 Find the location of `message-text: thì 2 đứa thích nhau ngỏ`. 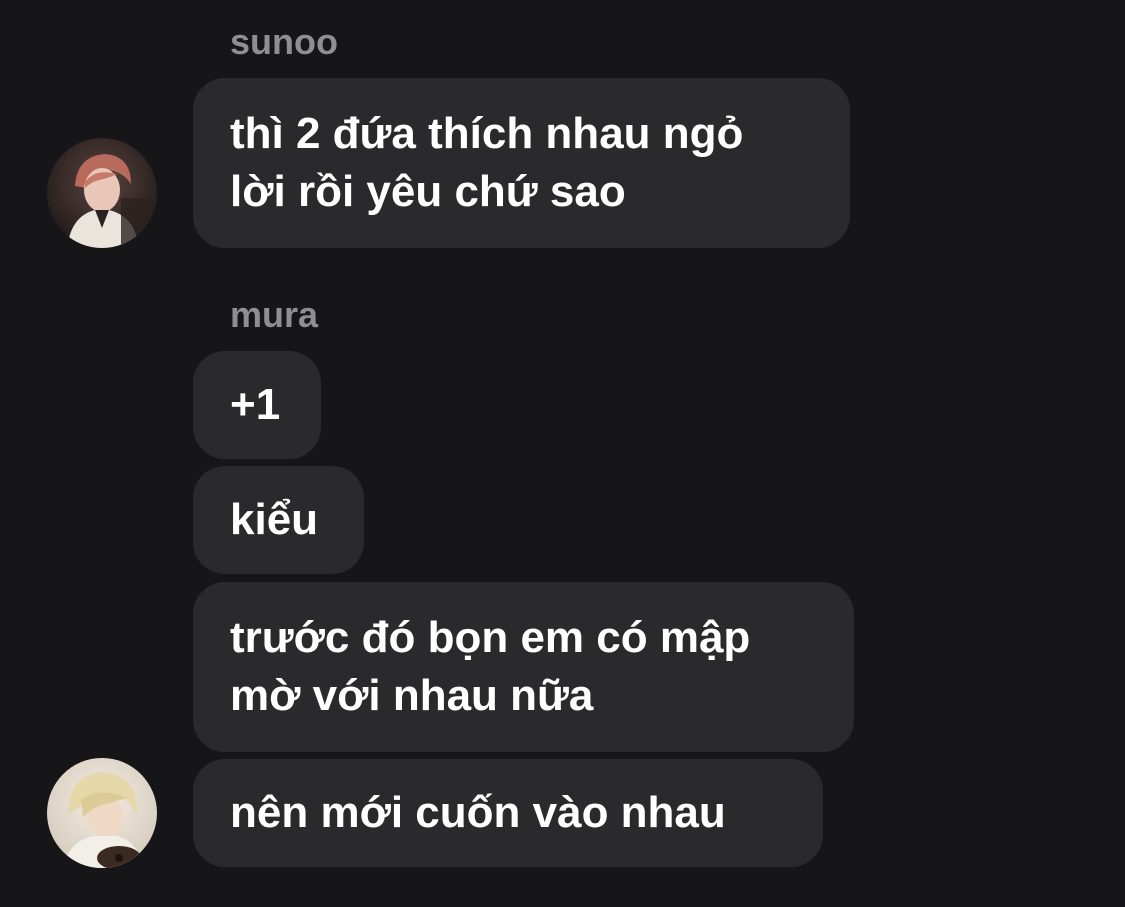

message-text: thì 2 đứa thích nhau ngỏ is located at coordinates (487, 133).